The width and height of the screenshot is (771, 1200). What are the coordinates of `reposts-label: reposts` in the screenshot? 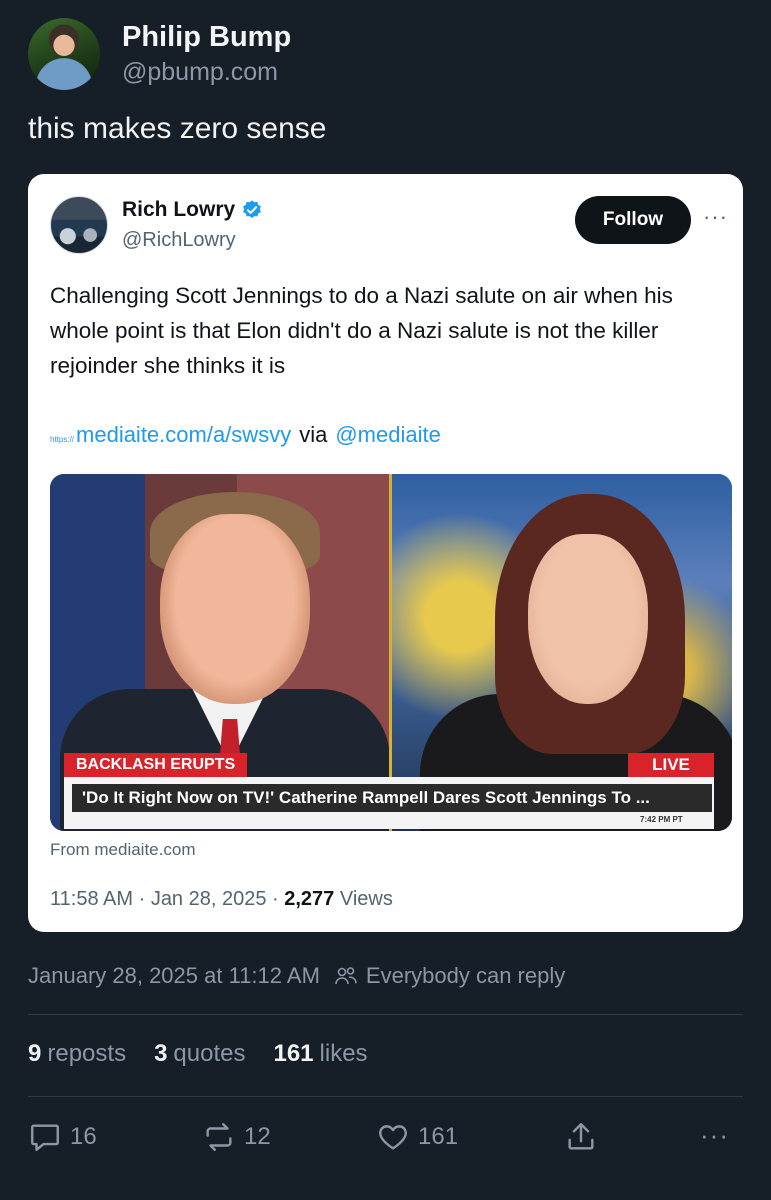 It's located at (87, 1053).